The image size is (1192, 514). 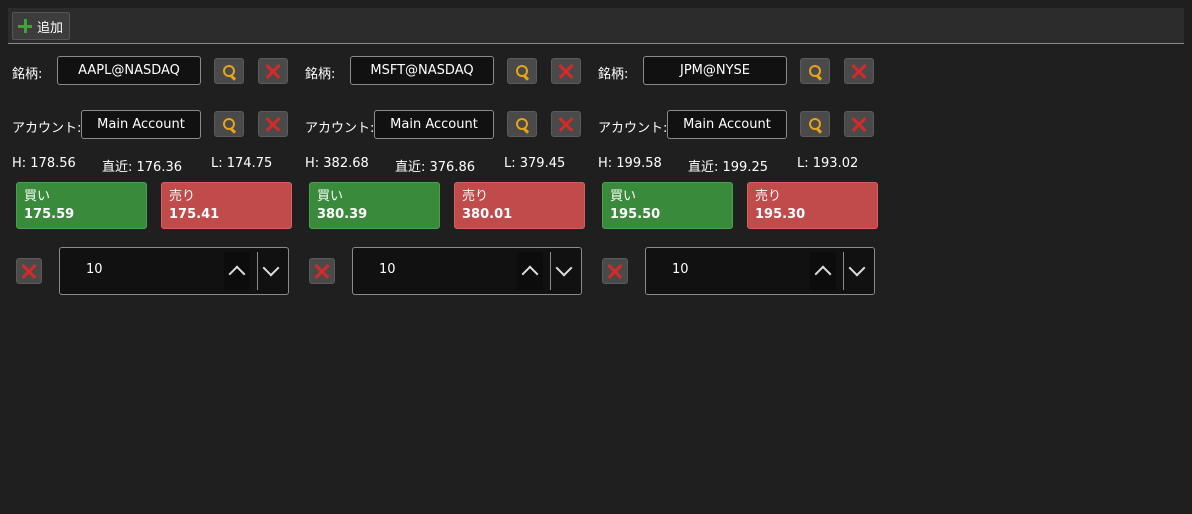 What do you see at coordinates (81, 205) in the screenshot?
I see `buy-button: 買い 175.59` at bounding box center [81, 205].